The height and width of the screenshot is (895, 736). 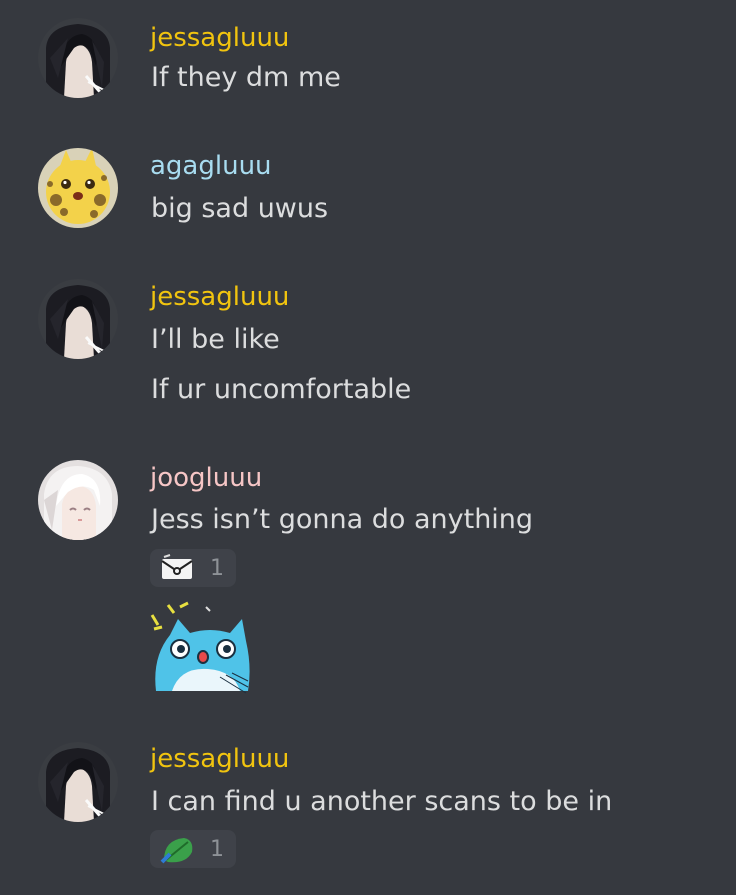 What do you see at coordinates (246, 77) in the screenshot?
I see `message-text: If they dm me` at bounding box center [246, 77].